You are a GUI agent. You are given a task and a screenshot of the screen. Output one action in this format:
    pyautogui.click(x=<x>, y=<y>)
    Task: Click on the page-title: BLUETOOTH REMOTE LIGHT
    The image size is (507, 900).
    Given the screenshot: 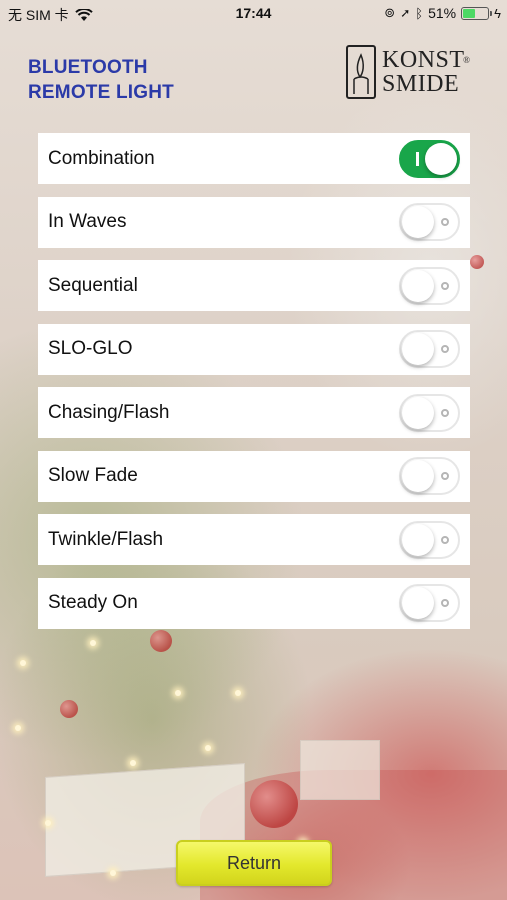 What is the action you would take?
    pyautogui.click(x=101, y=80)
    